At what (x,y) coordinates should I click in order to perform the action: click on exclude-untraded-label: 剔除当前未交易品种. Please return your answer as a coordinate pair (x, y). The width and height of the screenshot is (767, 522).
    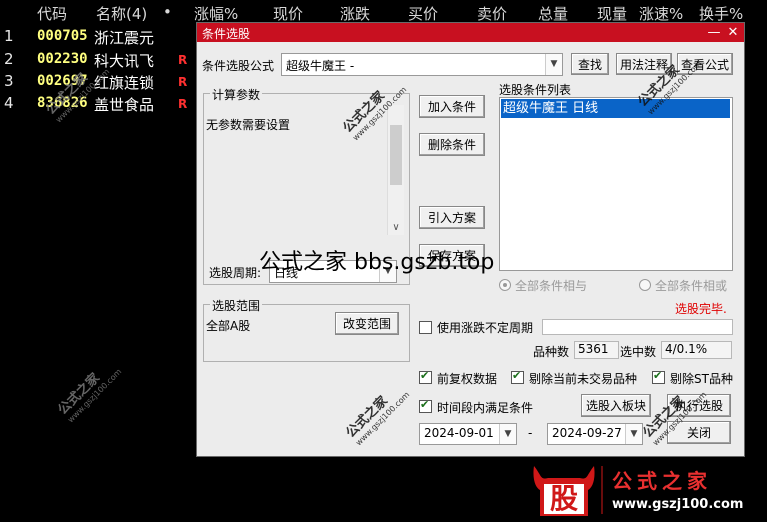
    Looking at the image, I should click on (583, 379).